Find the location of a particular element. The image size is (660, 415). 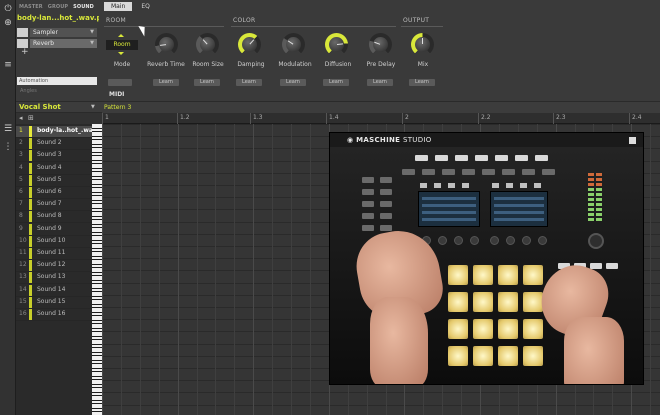

tab-group: GROUP is located at coordinates (58, 7).